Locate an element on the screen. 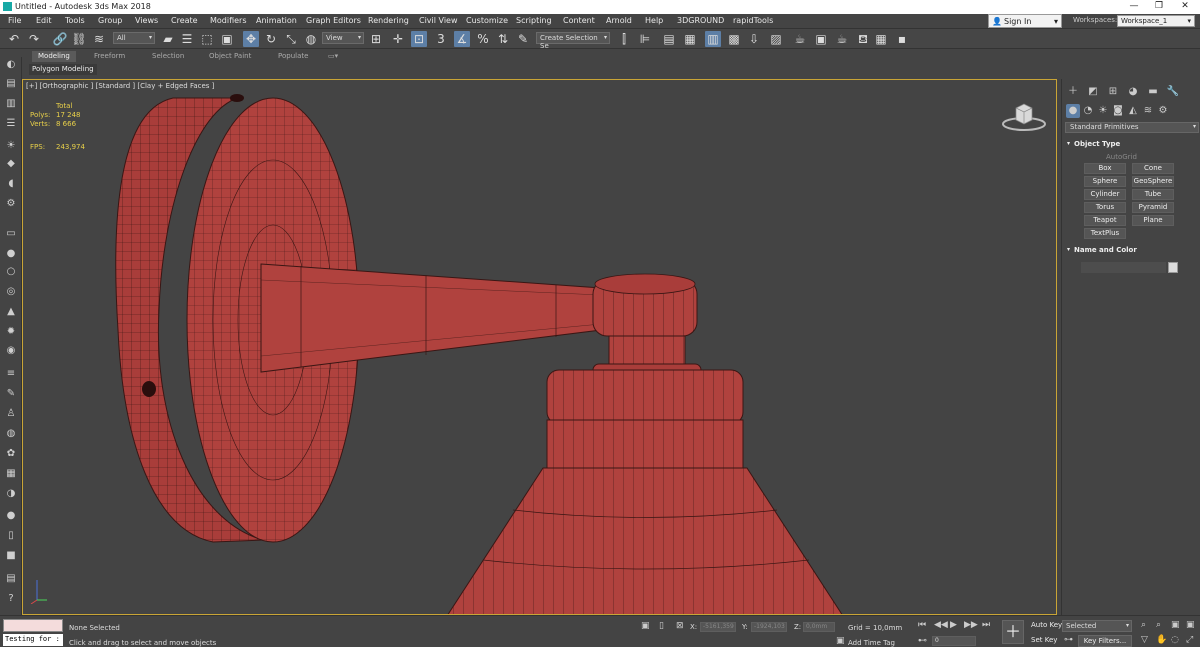  layer-explorer-icon: ▤ is located at coordinates (669, 39).